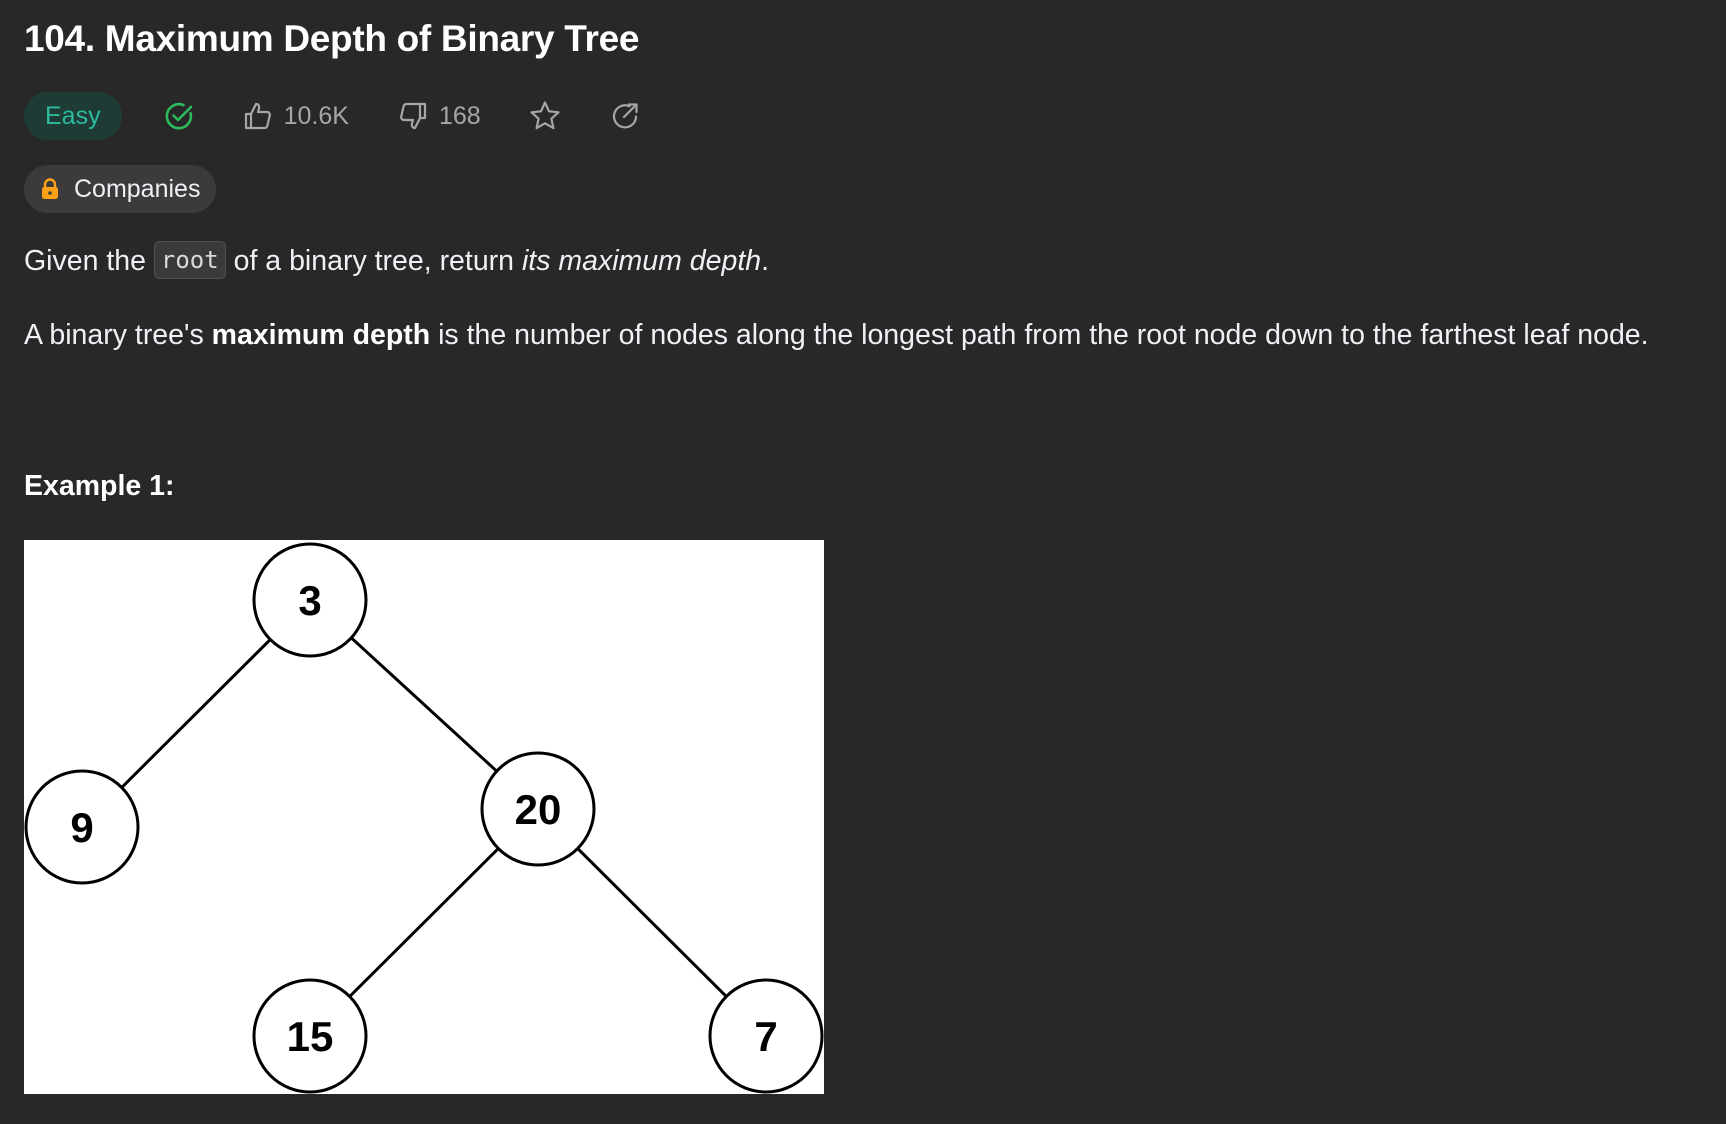  Describe the element at coordinates (321, 335) in the screenshot. I see `bold-text: maximum depth` at that location.